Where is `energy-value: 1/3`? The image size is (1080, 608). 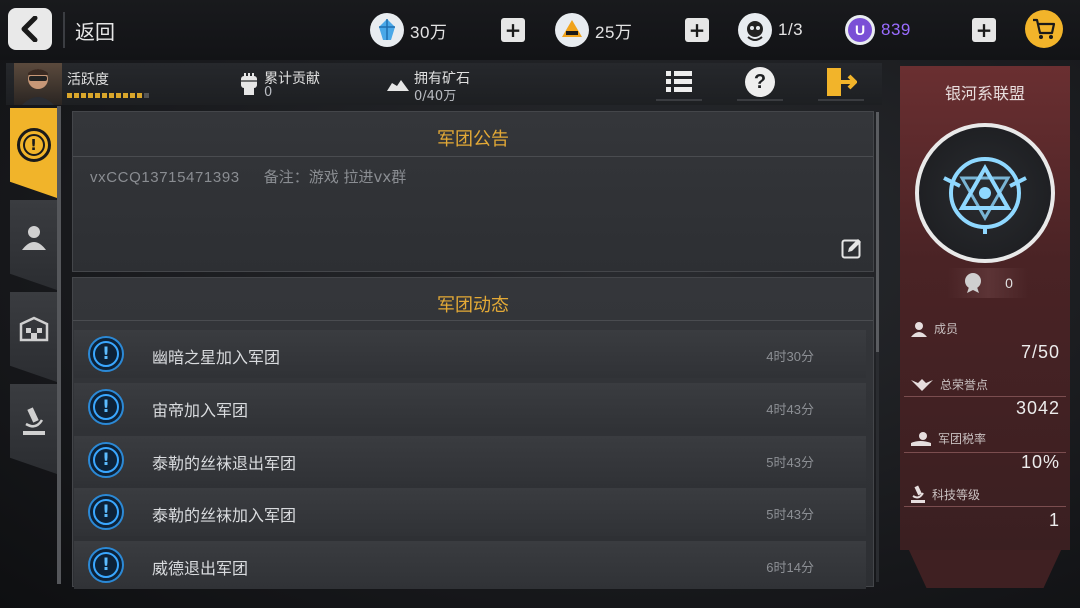 energy-value: 1/3 is located at coordinates (791, 29).